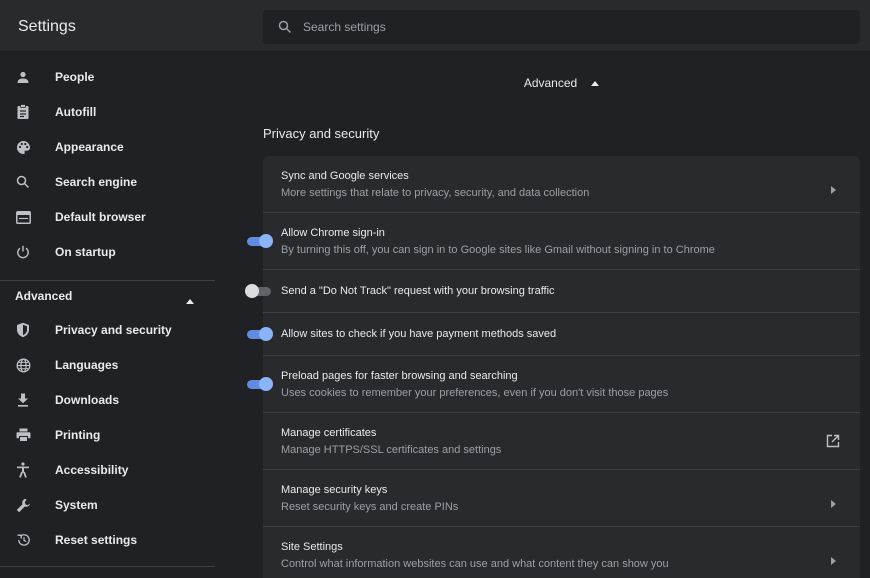 This screenshot has height=578, width=870. What do you see at coordinates (47, 26) in the screenshot?
I see `app-title: Settings` at bounding box center [47, 26].